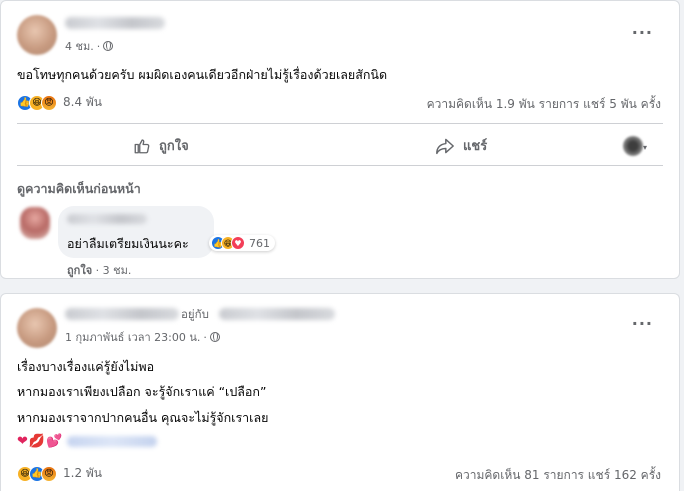 Image resolution: width=684 pixels, height=491 pixels. I want to click on view-previous-comments: ดูความคิดเห็นก่อนหน้า, so click(79, 189).